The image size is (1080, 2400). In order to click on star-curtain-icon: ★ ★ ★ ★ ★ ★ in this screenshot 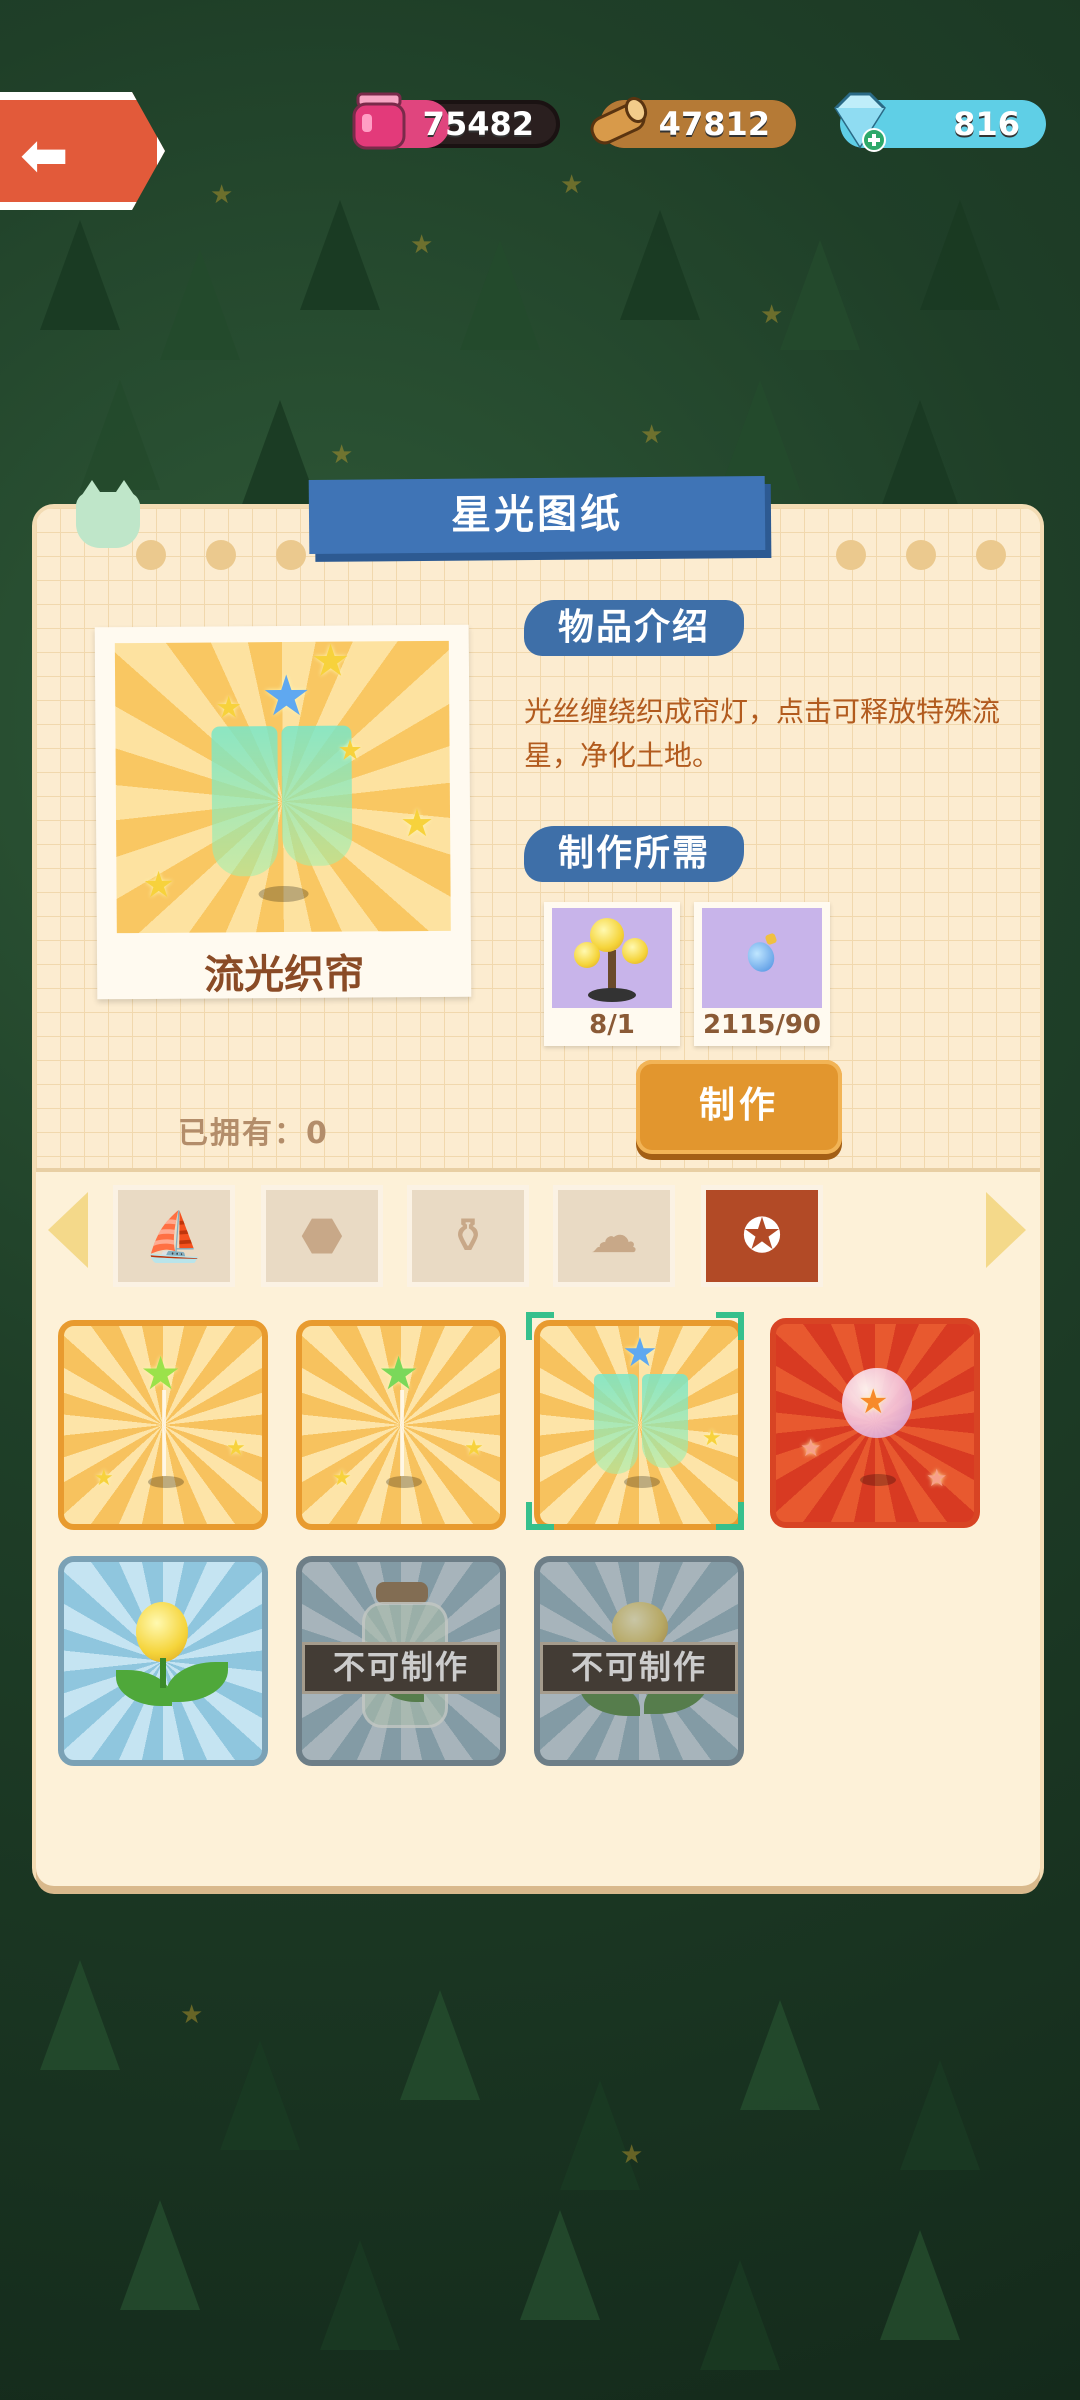, I will do `click(282, 785)`.